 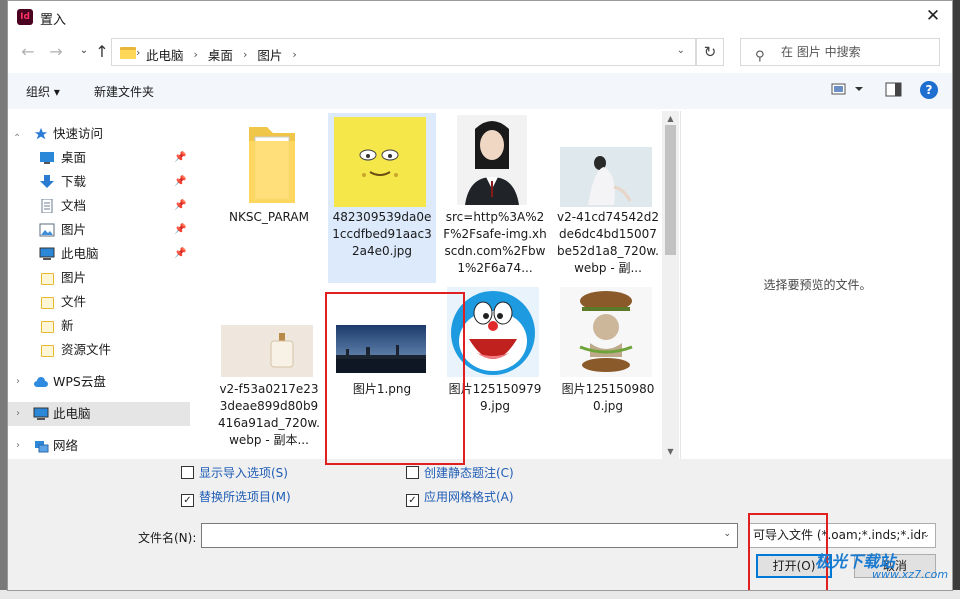 What do you see at coordinates (99, 278) in the screenshot?
I see `sidebar-item-folder-pictures: 图片` at bounding box center [99, 278].